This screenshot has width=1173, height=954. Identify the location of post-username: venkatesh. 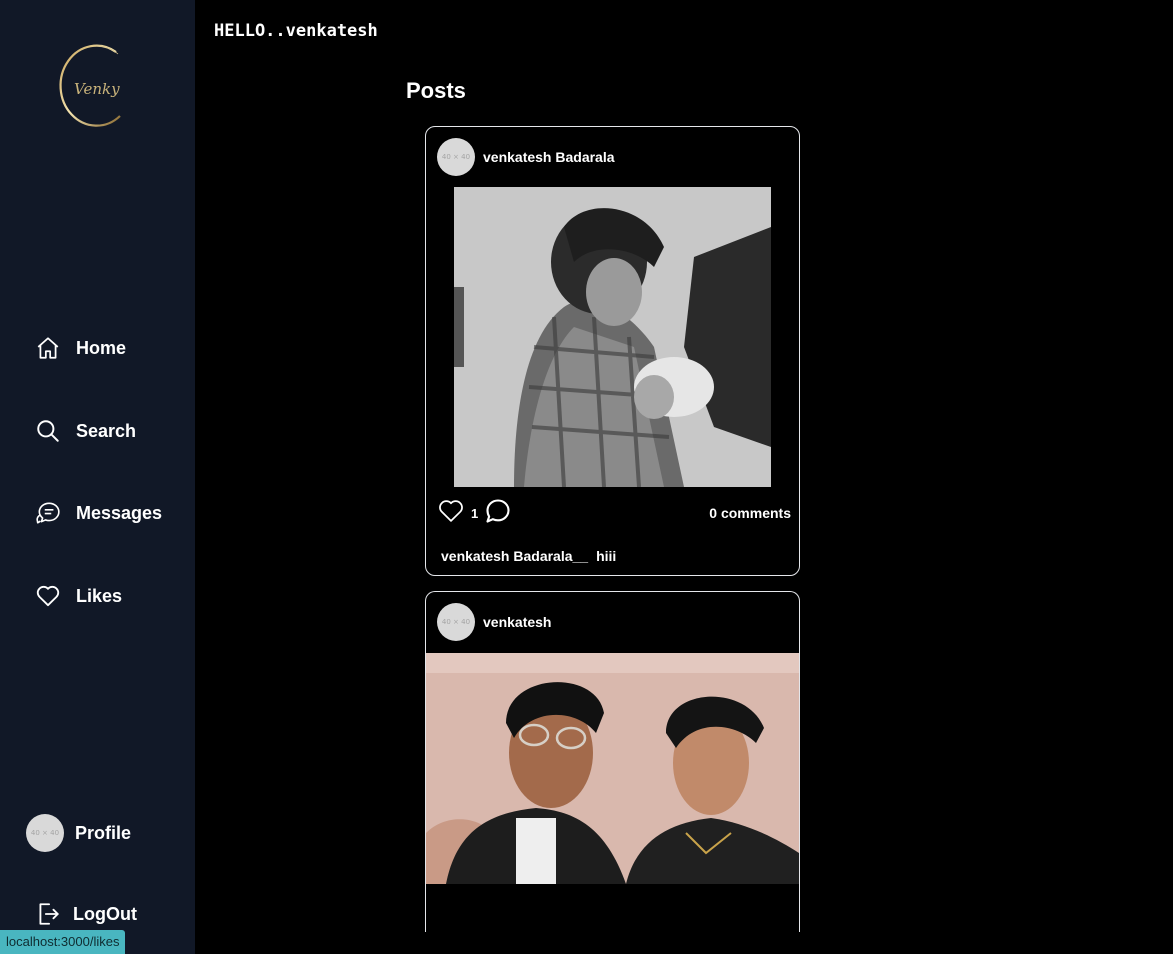
(517, 622).